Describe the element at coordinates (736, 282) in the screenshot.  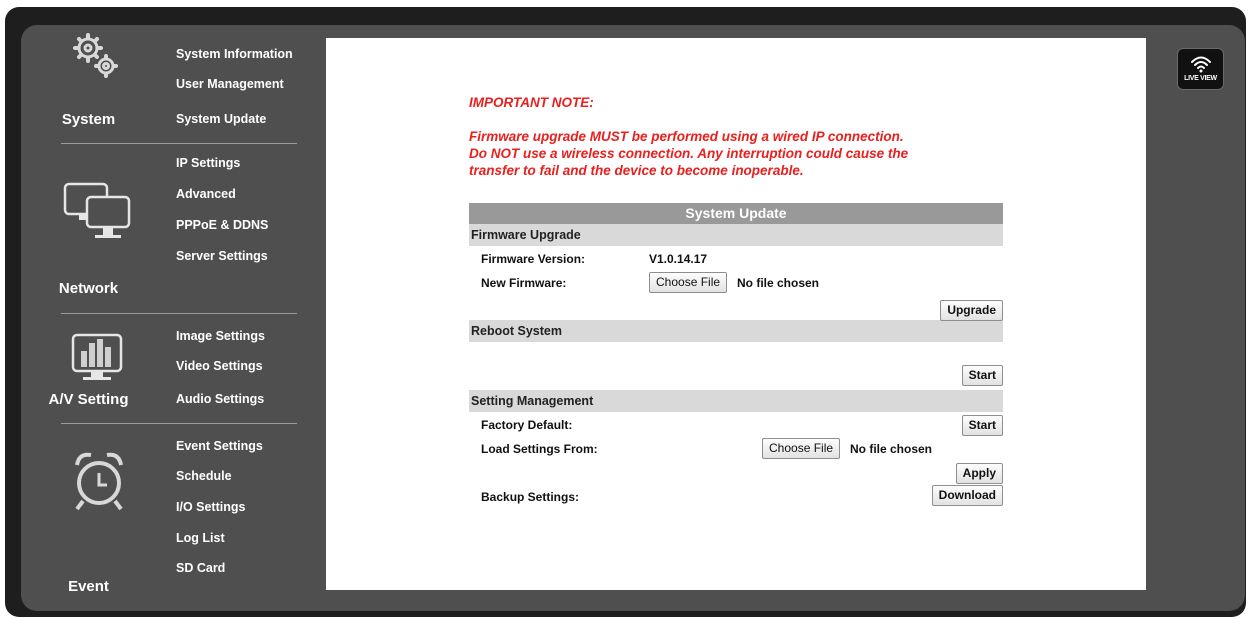
I see `new-firmware-row: New Firmware: Choose File No file chosen` at that location.